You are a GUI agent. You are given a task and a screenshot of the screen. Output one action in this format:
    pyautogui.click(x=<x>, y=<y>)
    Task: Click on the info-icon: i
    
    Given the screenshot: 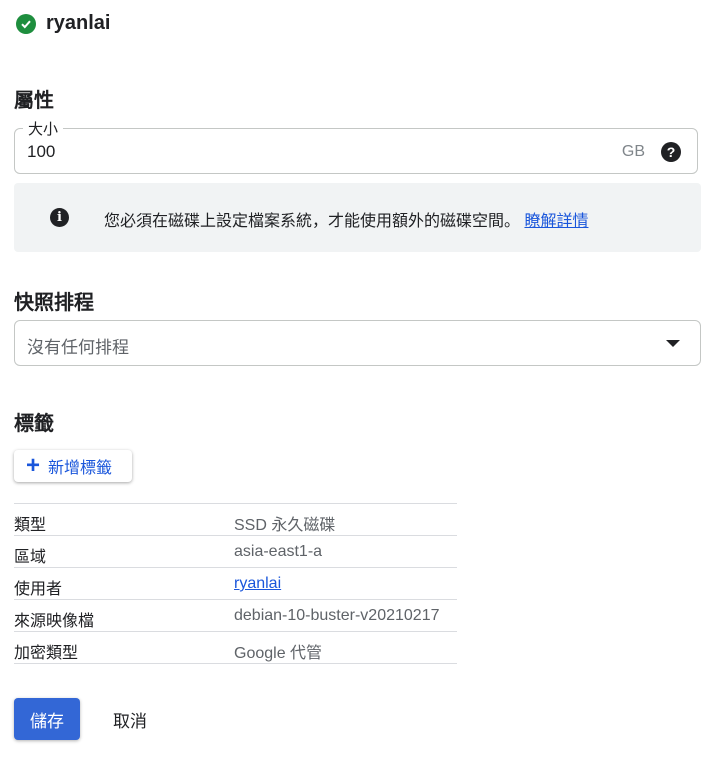 What is the action you would take?
    pyautogui.click(x=59, y=217)
    